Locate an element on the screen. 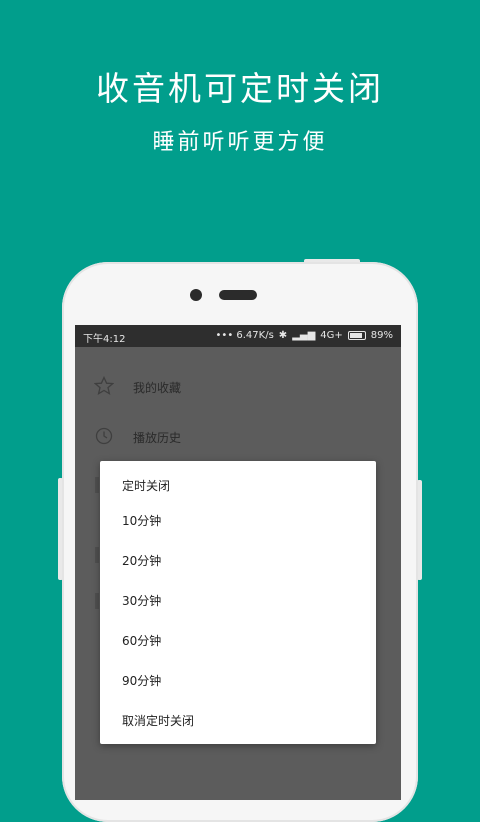  menu-item-label: 播放历史 is located at coordinates (157, 438).